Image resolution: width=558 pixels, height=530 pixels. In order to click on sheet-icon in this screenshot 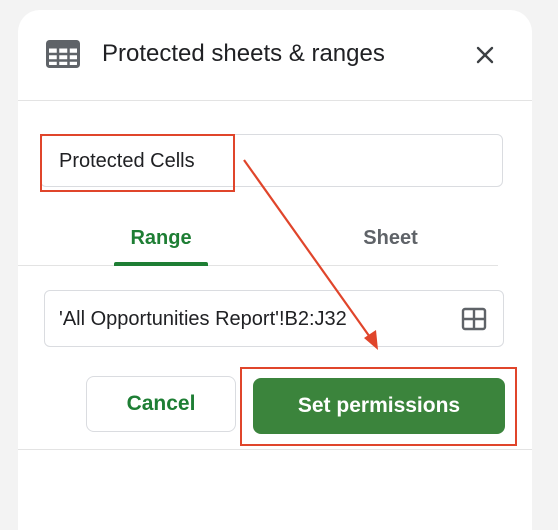, I will do `click(63, 54)`.